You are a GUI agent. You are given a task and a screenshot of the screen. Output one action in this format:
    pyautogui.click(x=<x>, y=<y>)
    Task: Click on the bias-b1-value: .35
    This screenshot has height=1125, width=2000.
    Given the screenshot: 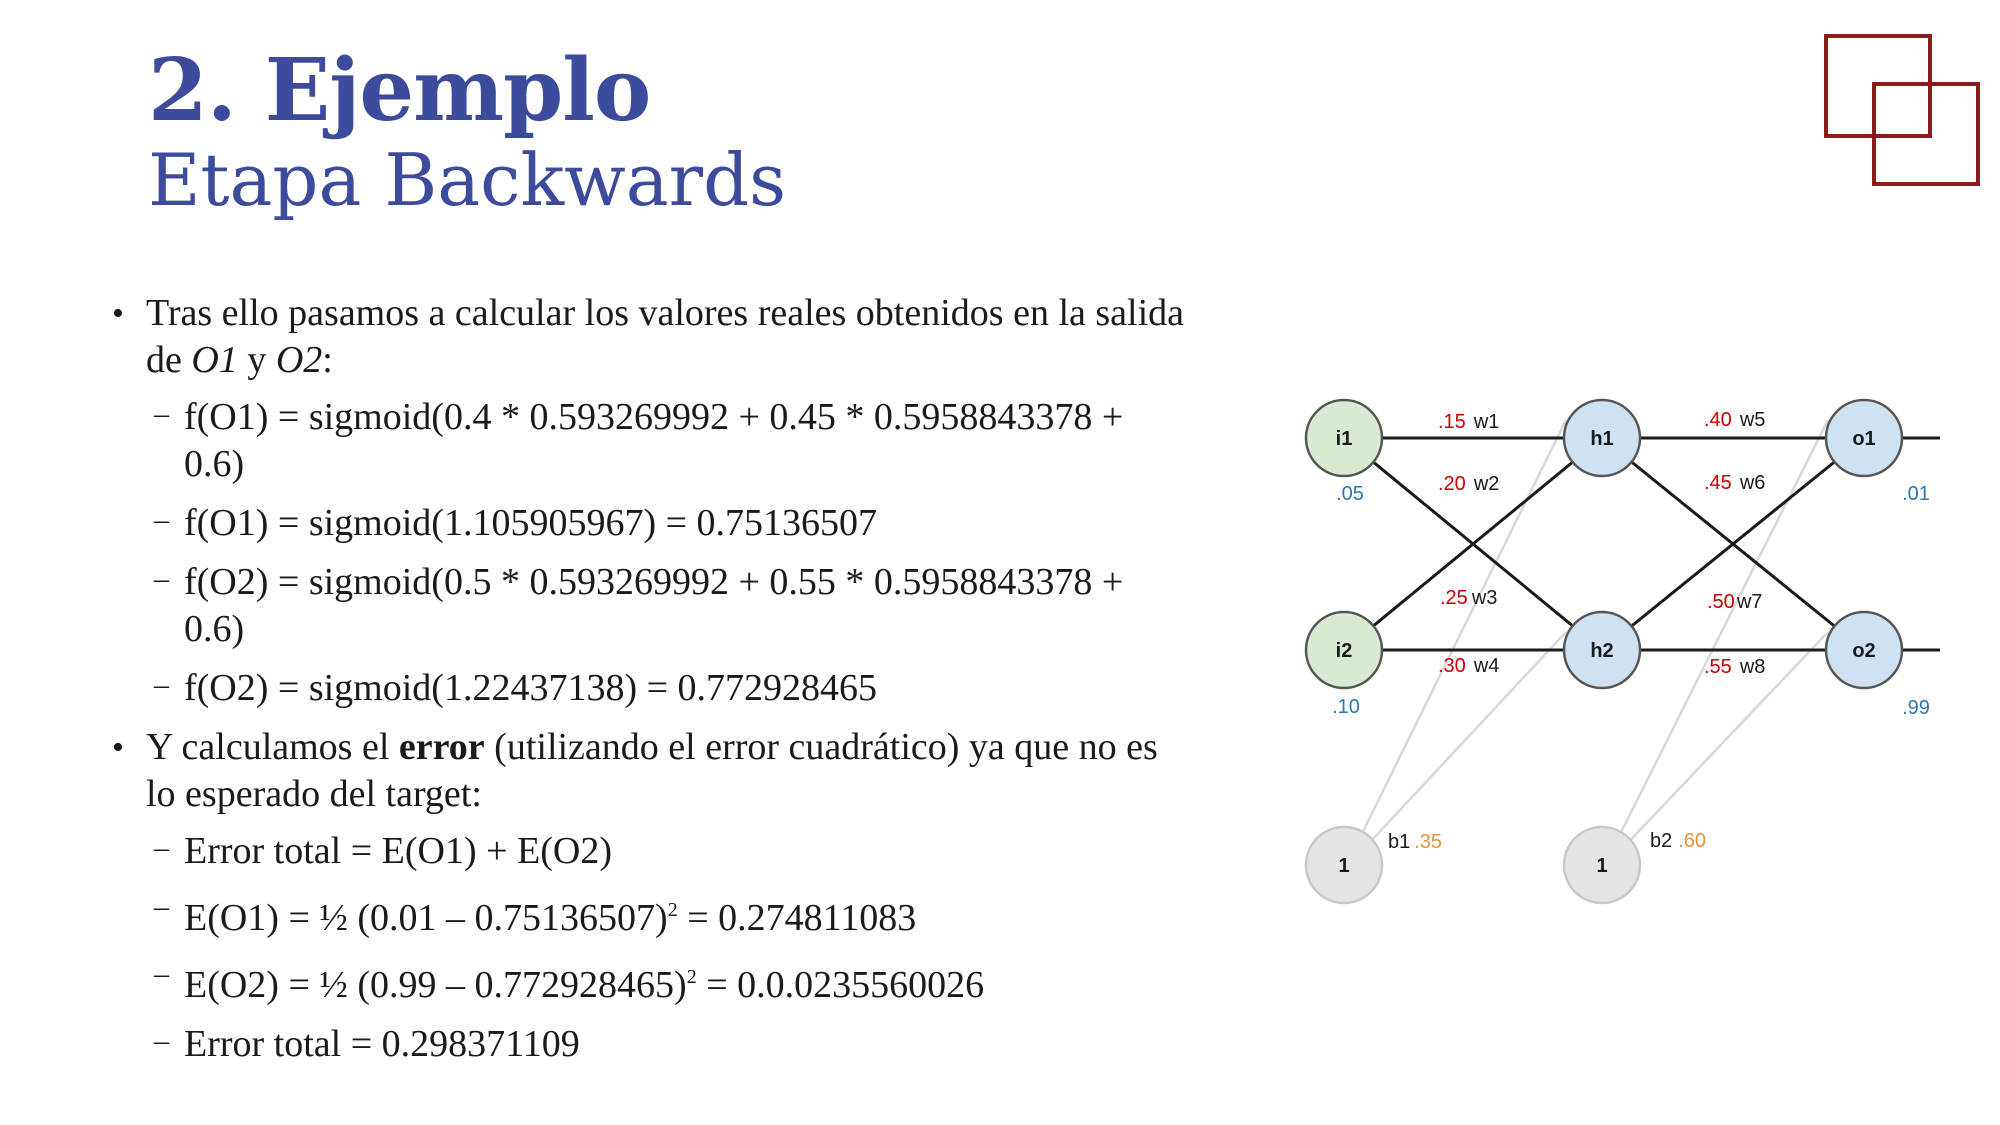 What is the action you would take?
    pyautogui.click(x=1428, y=842)
    